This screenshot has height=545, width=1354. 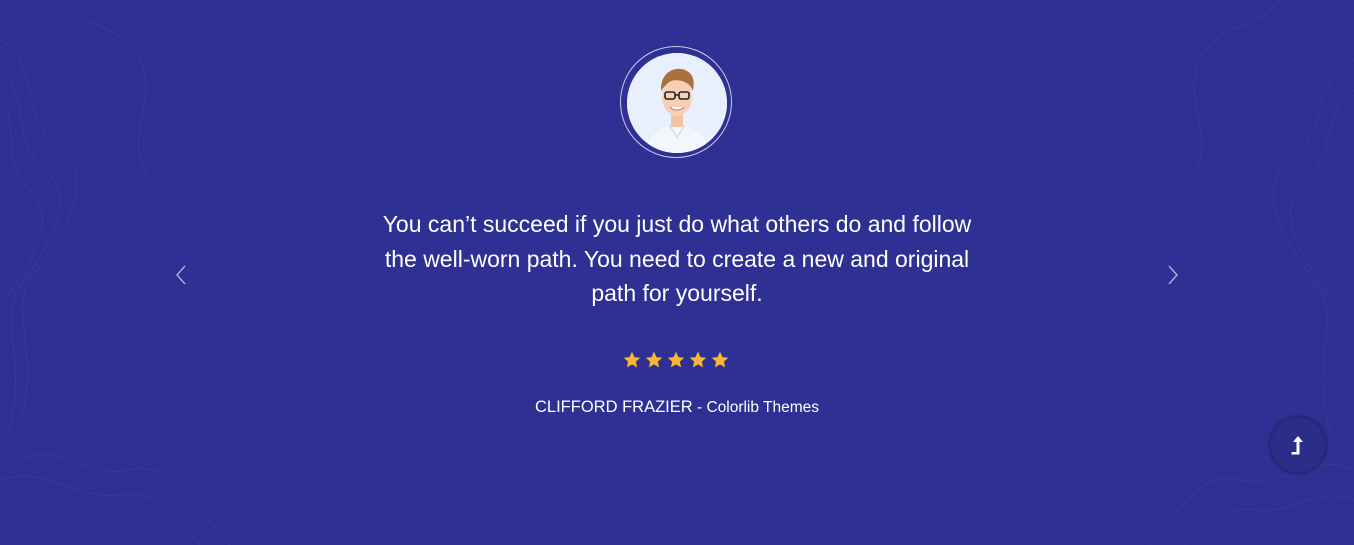 I want to click on scroll-to-top-button, so click(x=1298, y=445).